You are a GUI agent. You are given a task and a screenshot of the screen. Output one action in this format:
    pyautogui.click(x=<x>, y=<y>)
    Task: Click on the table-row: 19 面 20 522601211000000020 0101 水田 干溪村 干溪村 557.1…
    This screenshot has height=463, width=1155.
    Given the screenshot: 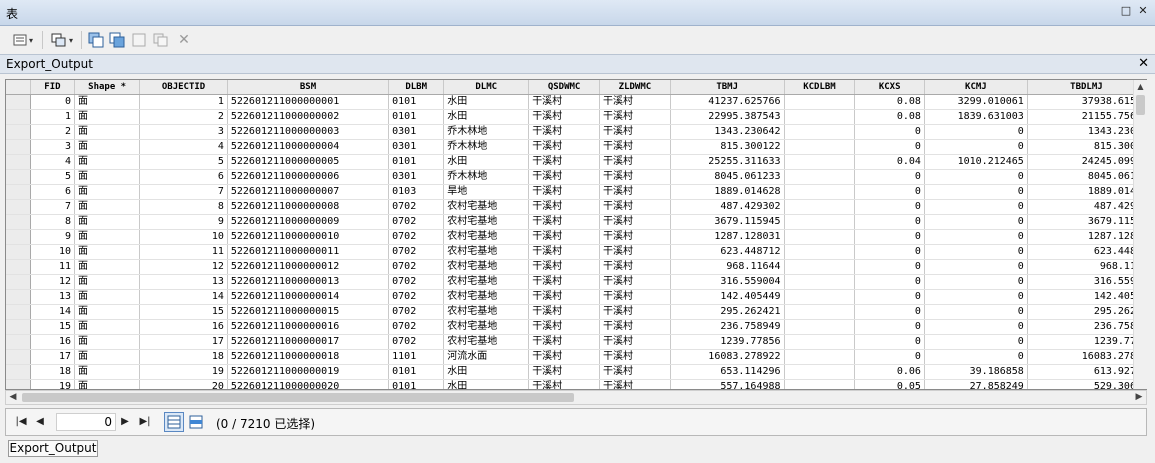 What is the action you would take?
    pyautogui.click(x=576, y=384)
    